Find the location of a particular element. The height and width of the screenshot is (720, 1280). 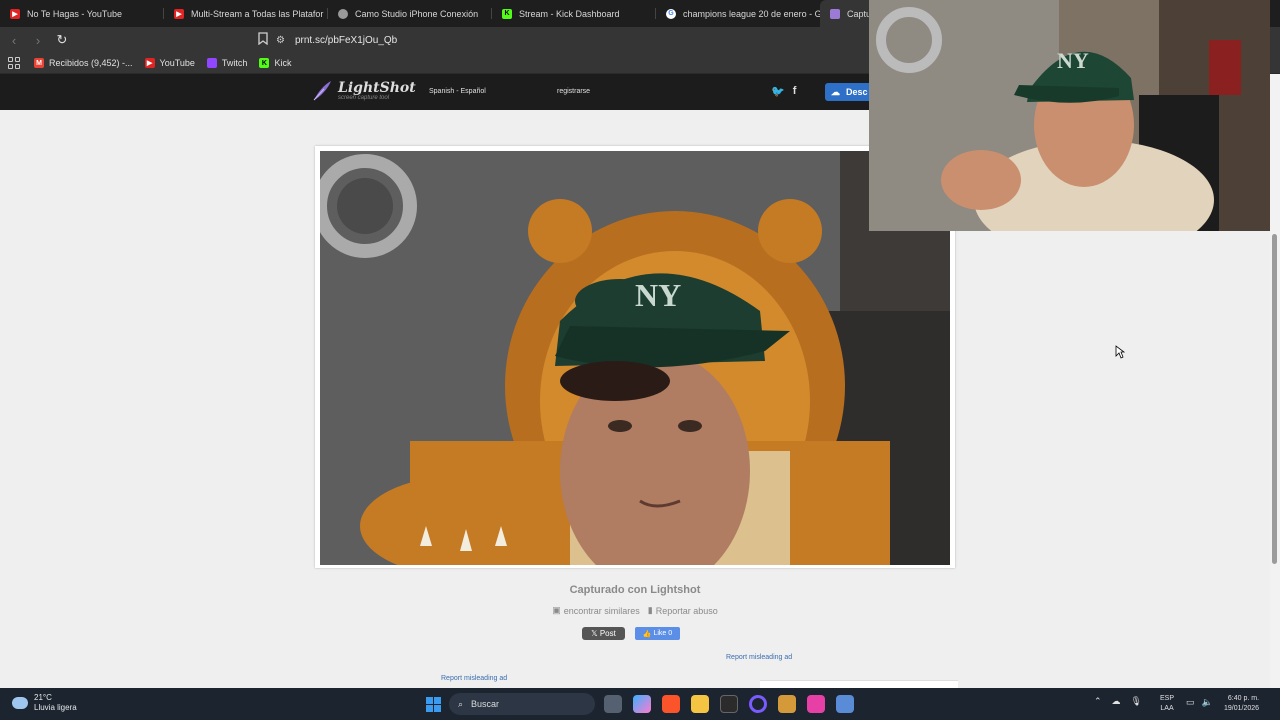

facebook-icon: f is located at coordinates (795, 91).